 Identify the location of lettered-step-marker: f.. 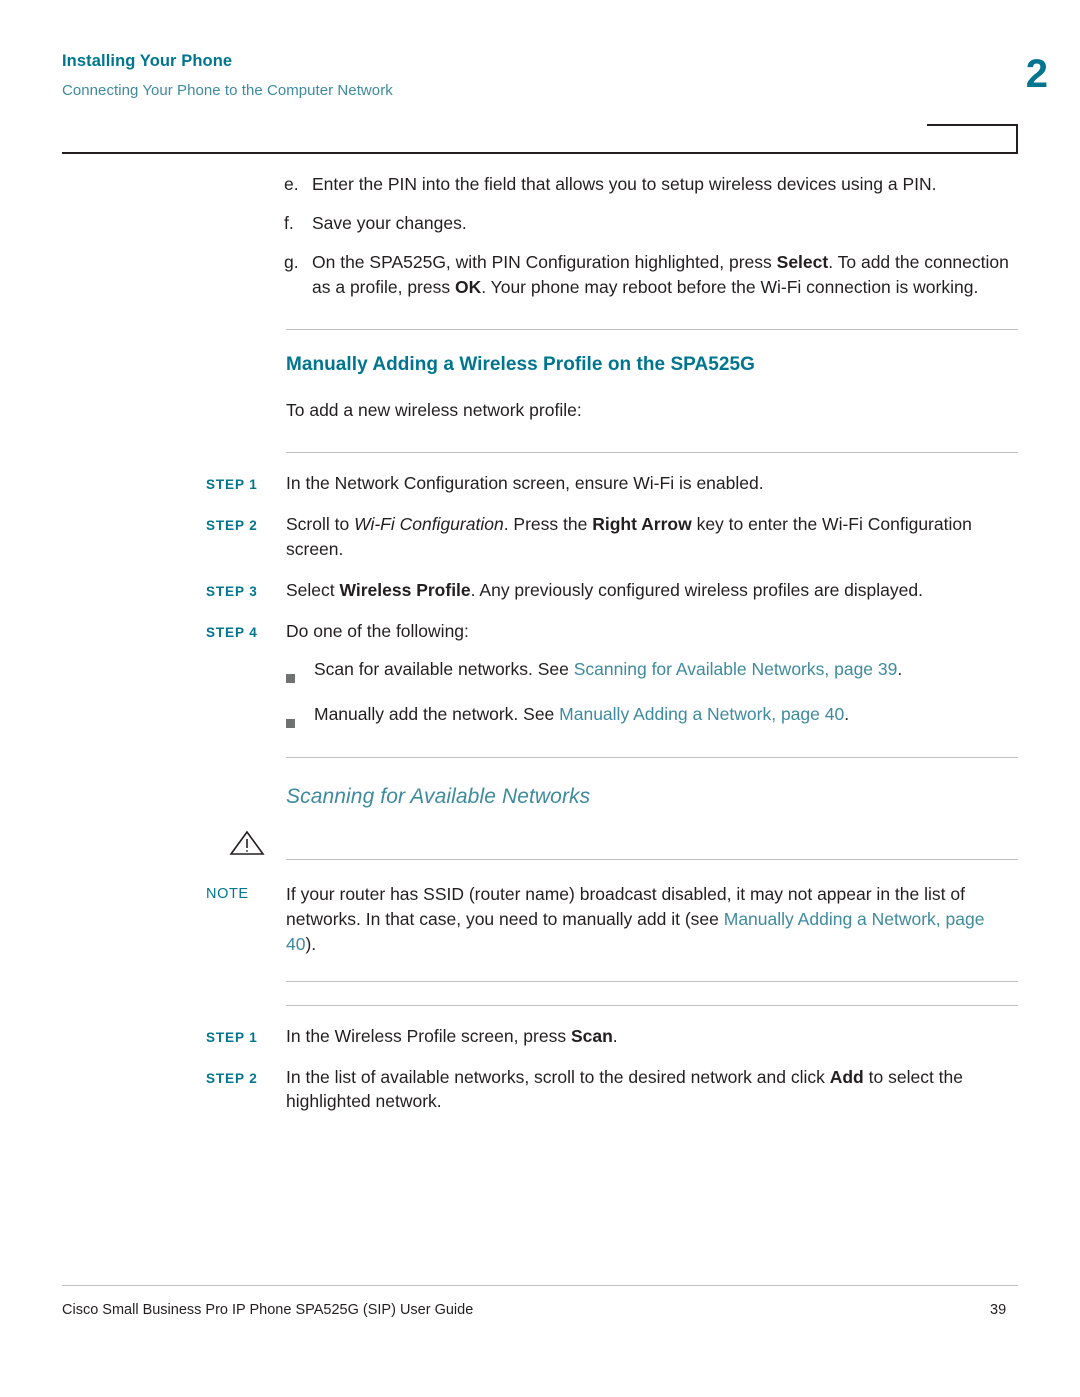
(289, 222).